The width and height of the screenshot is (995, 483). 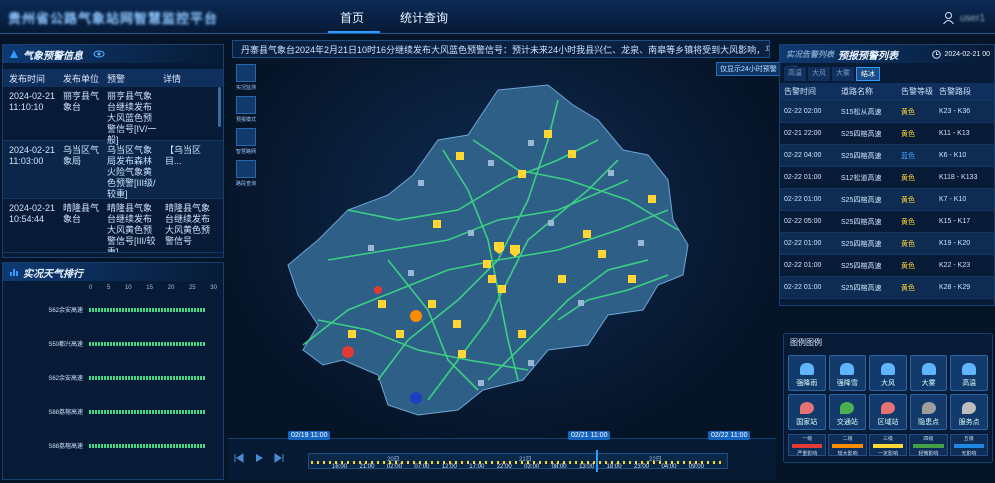 I want to click on tab-high-temp: 高温, so click(x=795, y=74).